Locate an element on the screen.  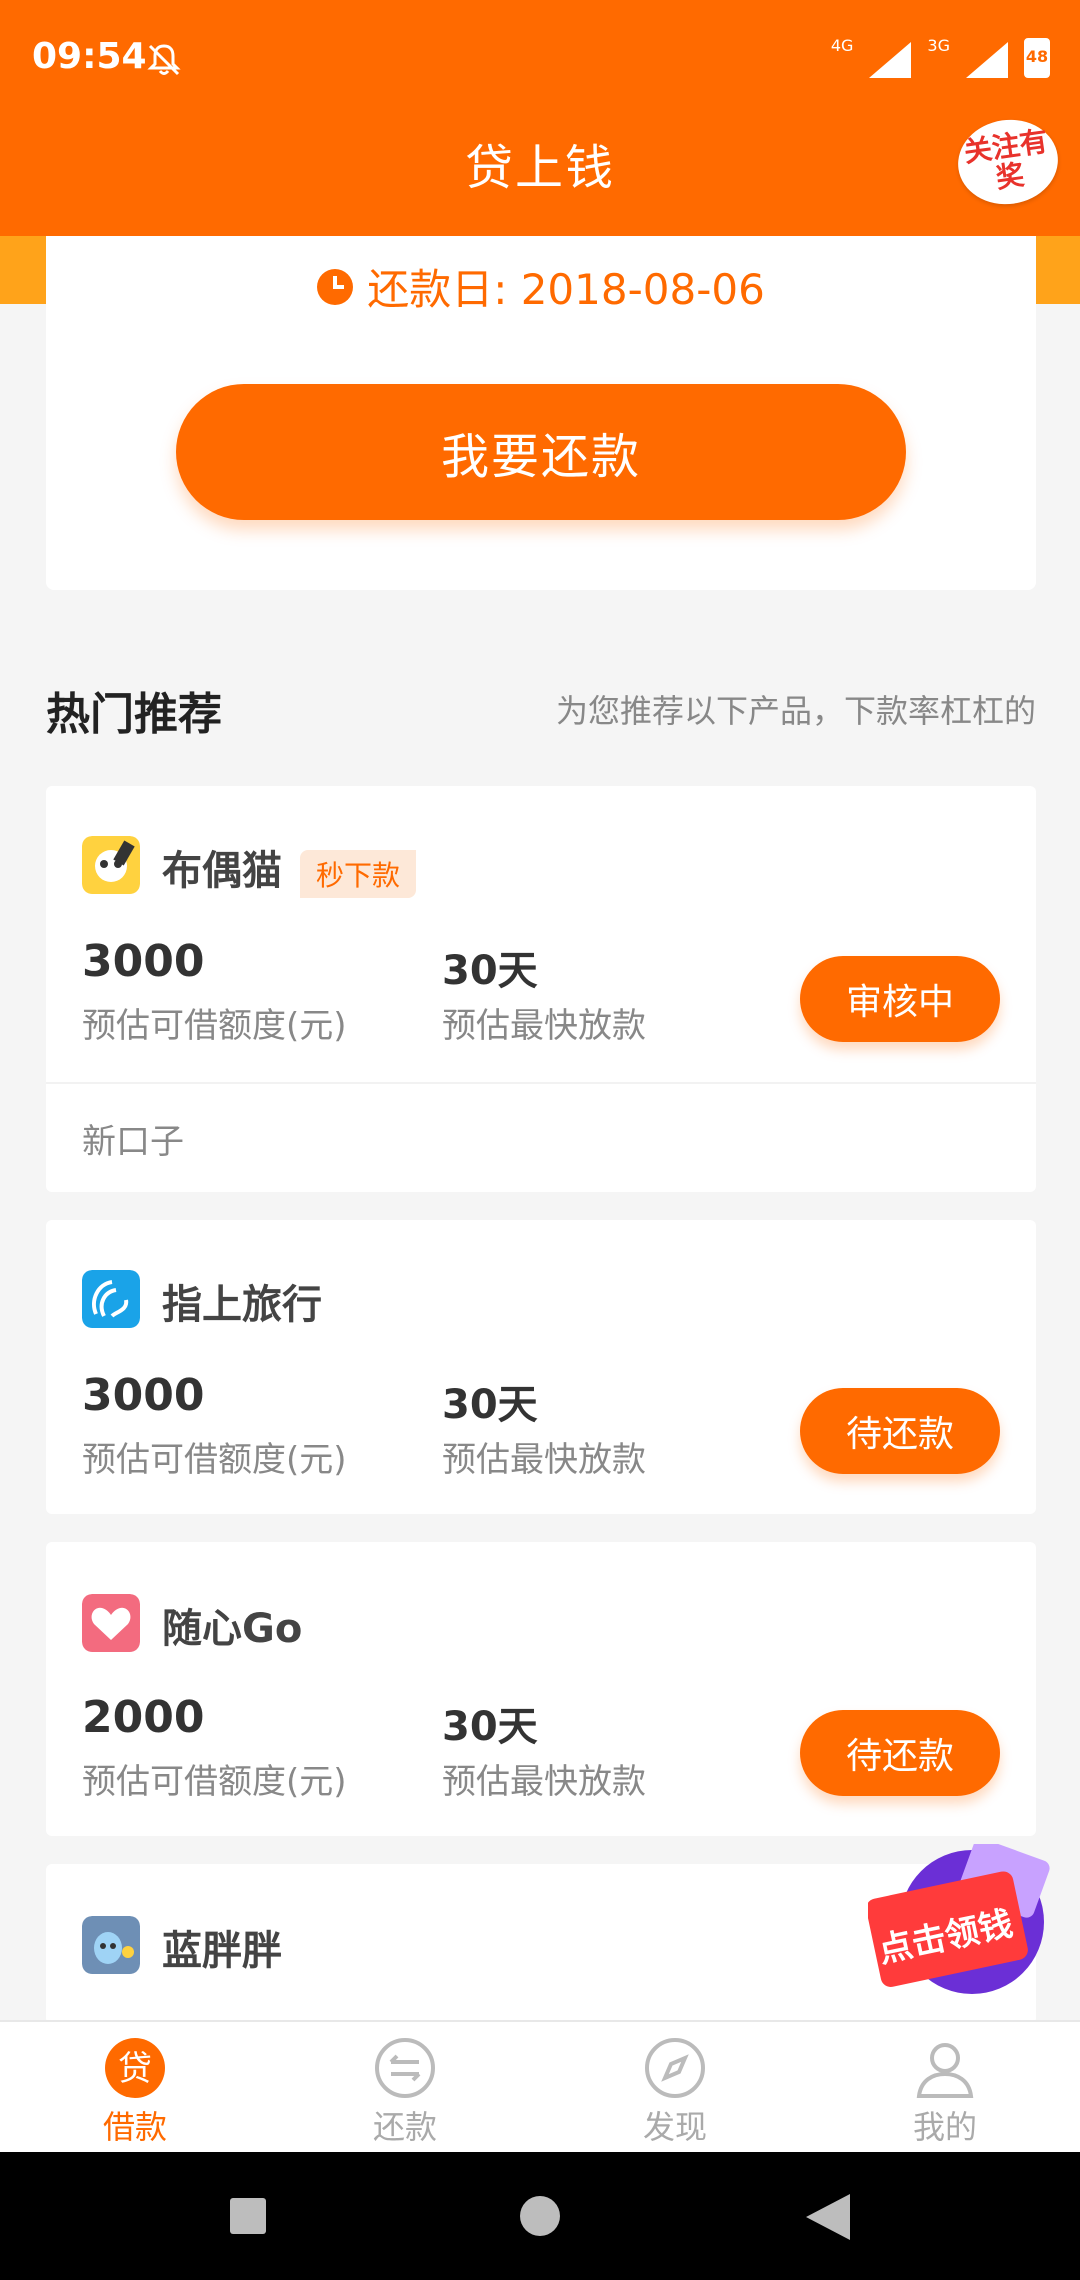
profile-icon is located at coordinates (945, 2070).